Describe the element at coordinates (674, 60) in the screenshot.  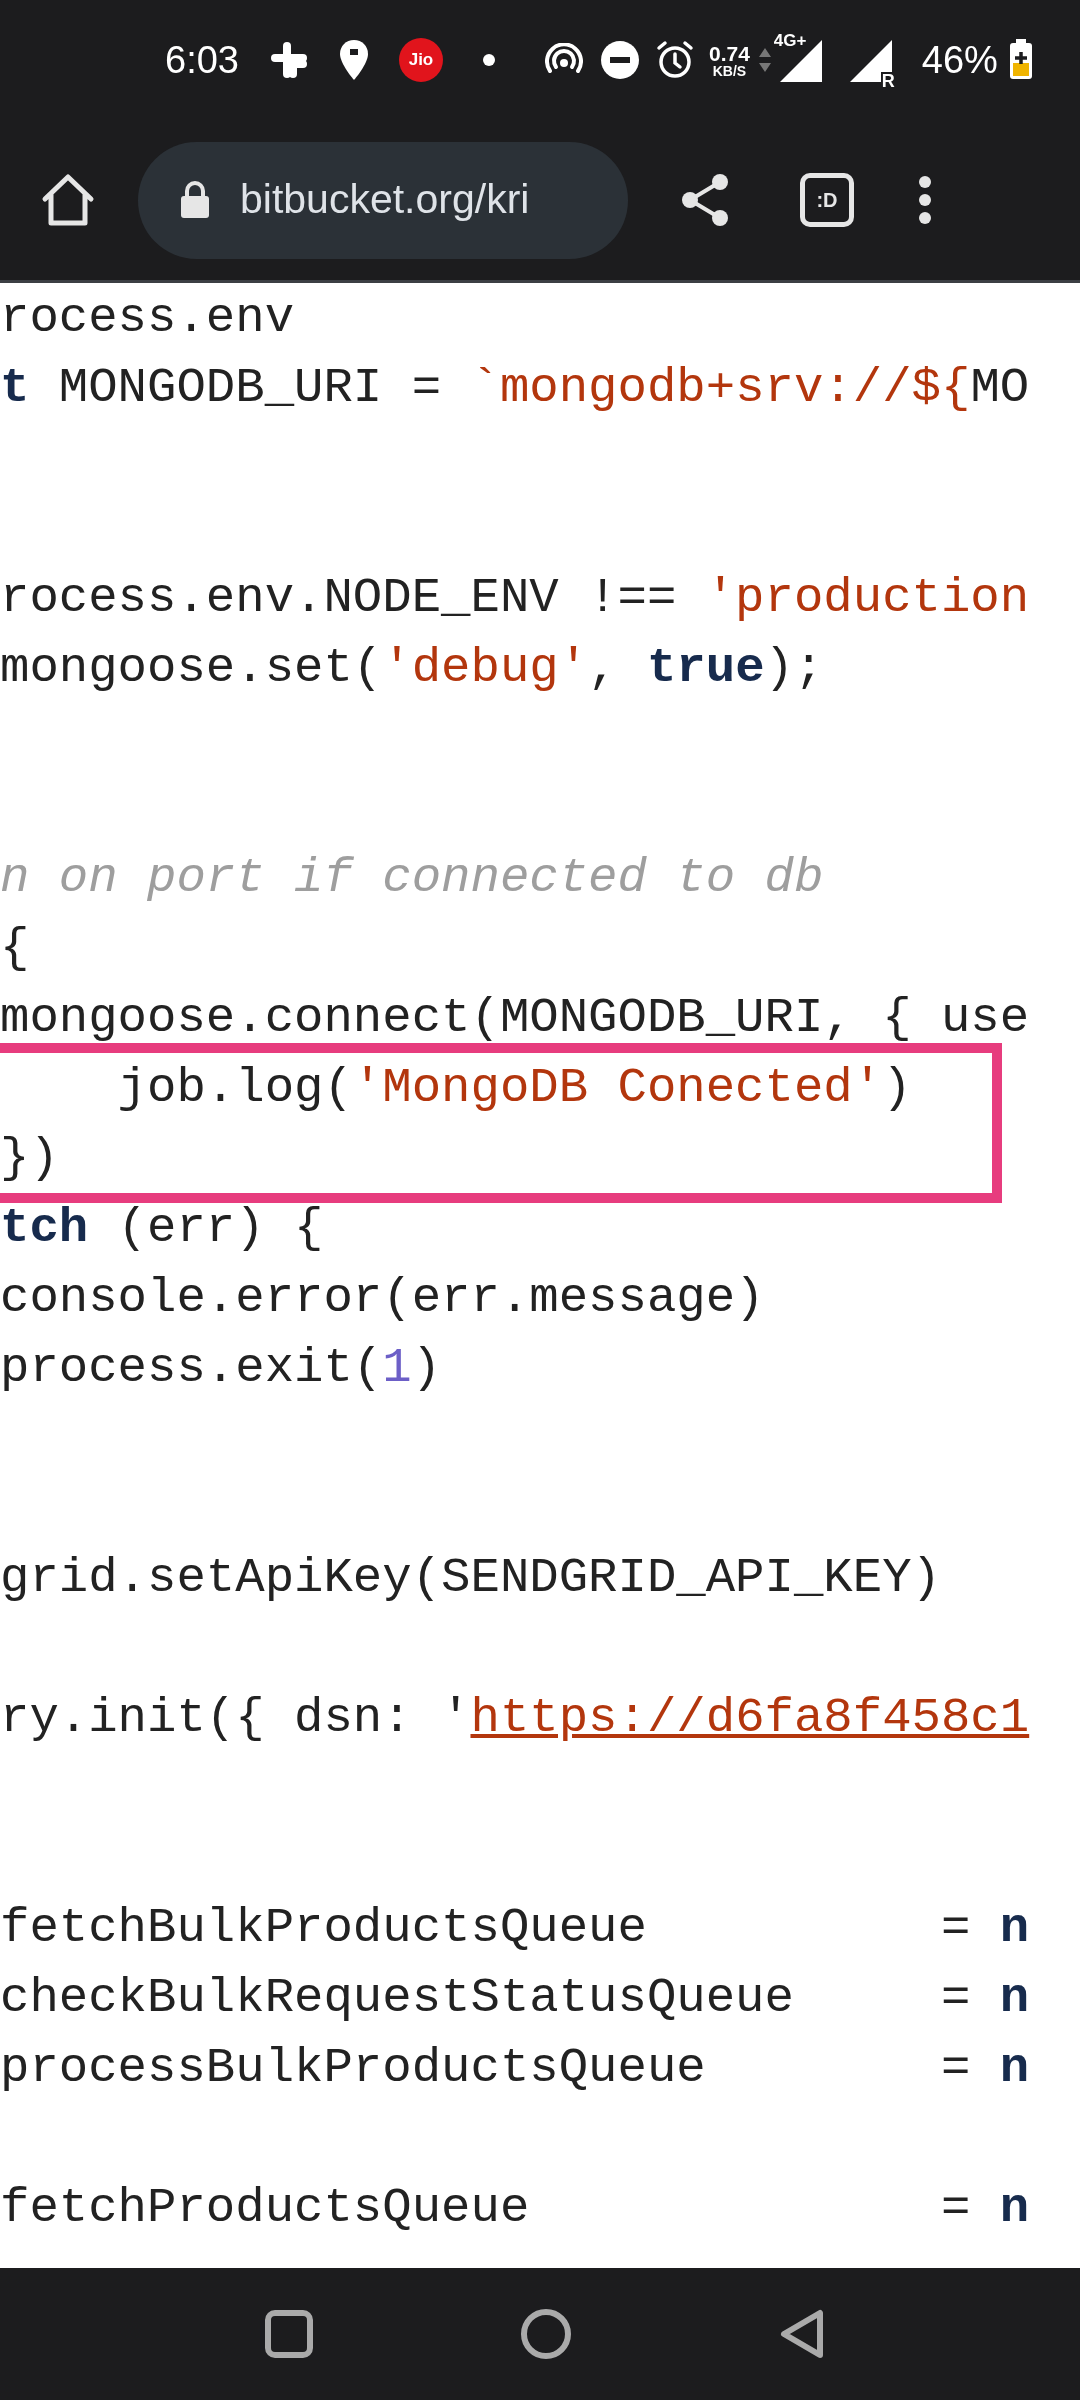
I see `alarm-icon` at that location.